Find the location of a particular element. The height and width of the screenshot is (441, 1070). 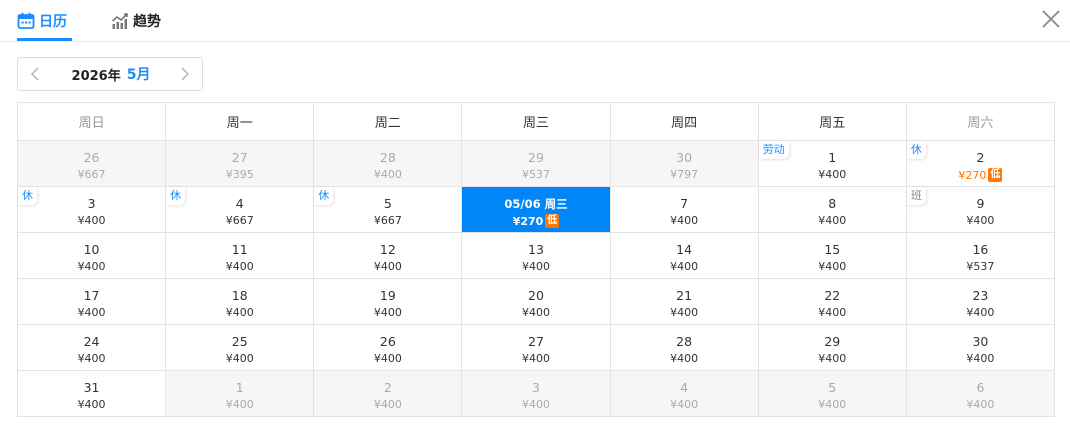

day-cell: 7 ¥400 is located at coordinates (684, 210).